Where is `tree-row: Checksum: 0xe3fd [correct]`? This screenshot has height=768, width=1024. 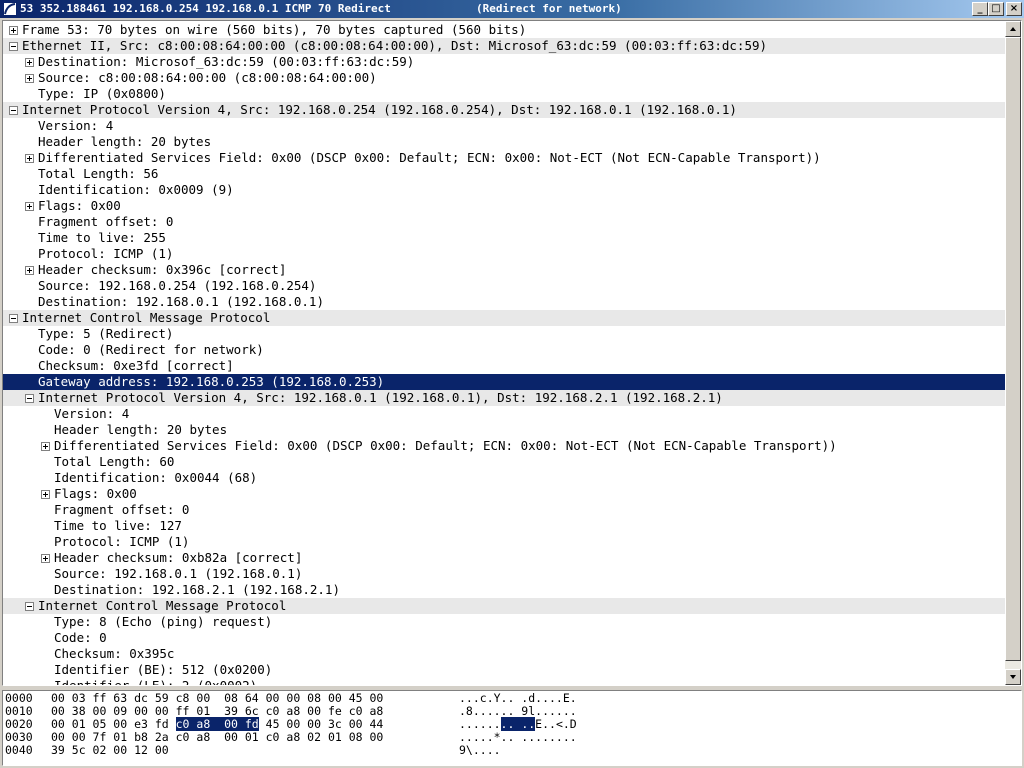
tree-row: Checksum: 0xe3fd [correct] is located at coordinates (504, 366).